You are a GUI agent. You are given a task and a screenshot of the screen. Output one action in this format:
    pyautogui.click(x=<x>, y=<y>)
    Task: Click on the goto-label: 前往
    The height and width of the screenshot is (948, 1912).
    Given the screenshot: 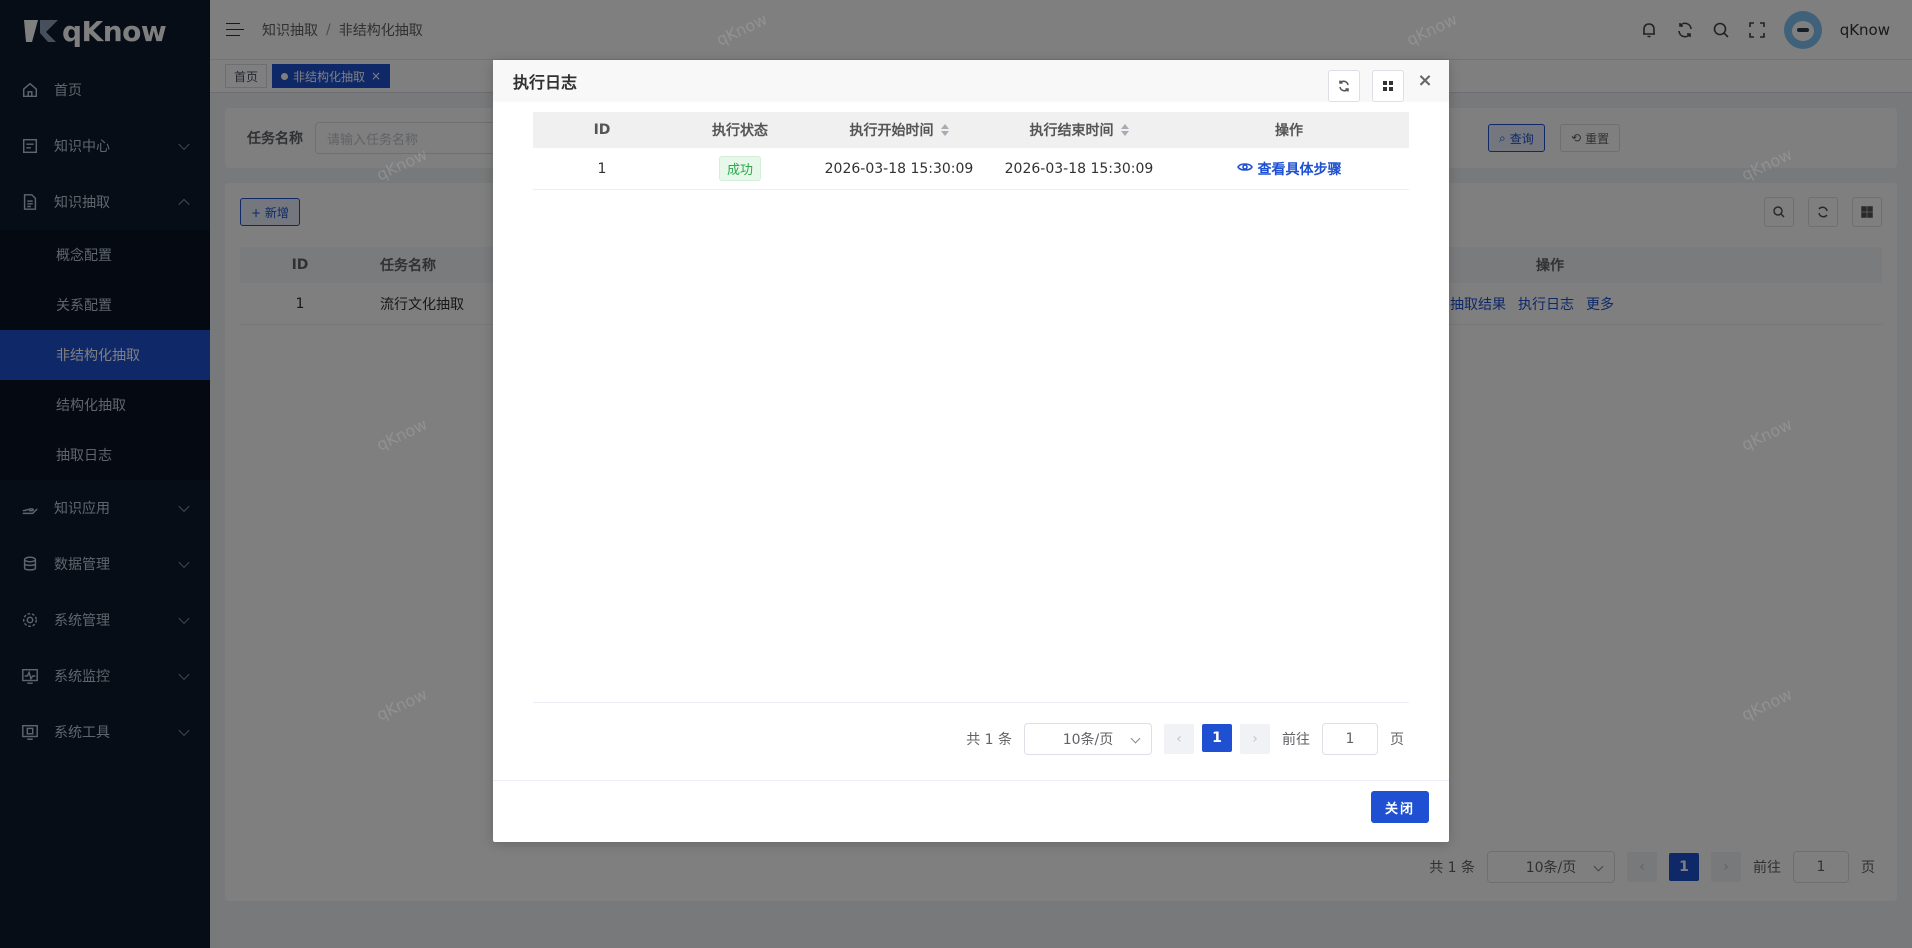 What is the action you would take?
    pyautogui.click(x=1296, y=740)
    